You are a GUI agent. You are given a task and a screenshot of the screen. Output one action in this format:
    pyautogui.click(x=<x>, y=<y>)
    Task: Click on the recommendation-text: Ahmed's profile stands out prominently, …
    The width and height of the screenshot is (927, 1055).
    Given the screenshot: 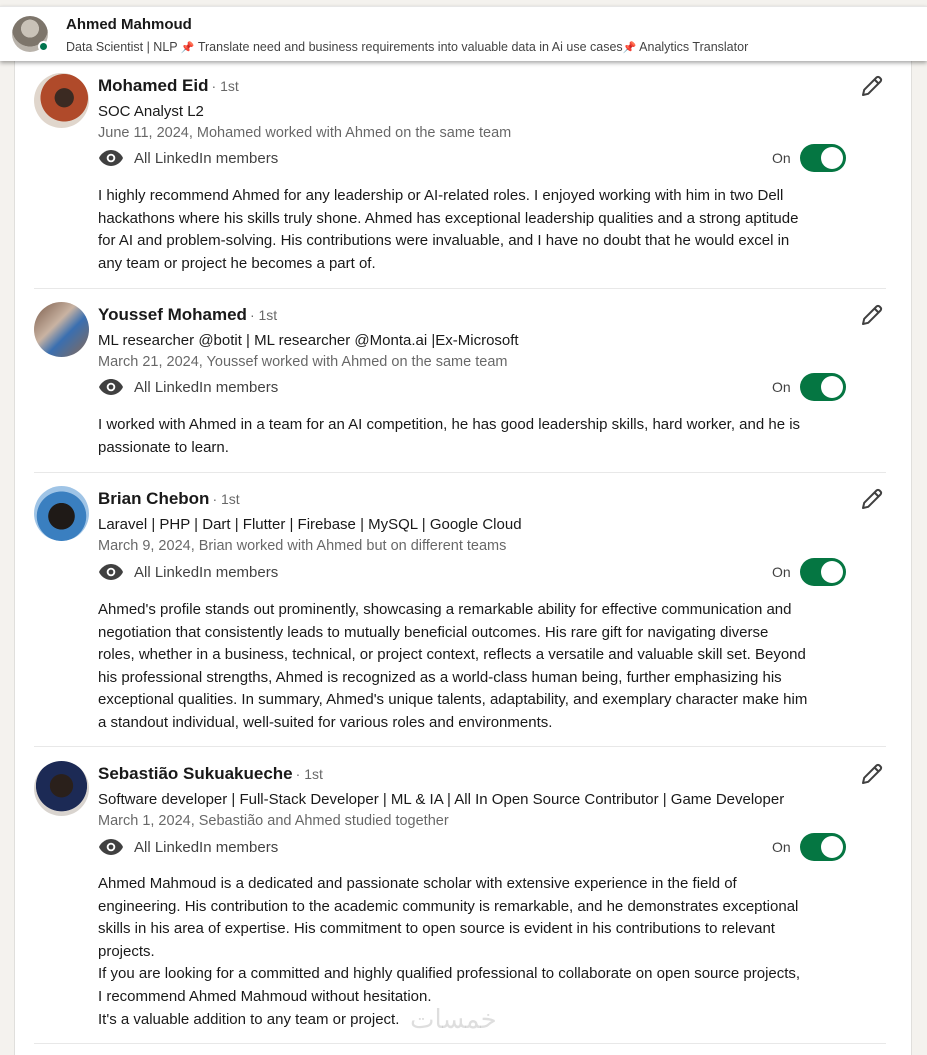 What is the action you would take?
    pyautogui.click(x=453, y=666)
    